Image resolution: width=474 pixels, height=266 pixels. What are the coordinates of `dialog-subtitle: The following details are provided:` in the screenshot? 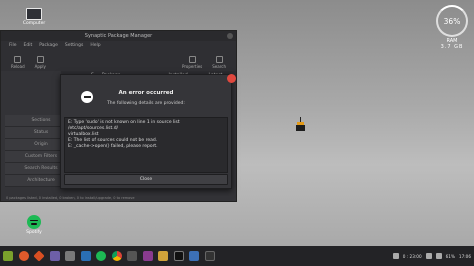 It's located at (146, 103).